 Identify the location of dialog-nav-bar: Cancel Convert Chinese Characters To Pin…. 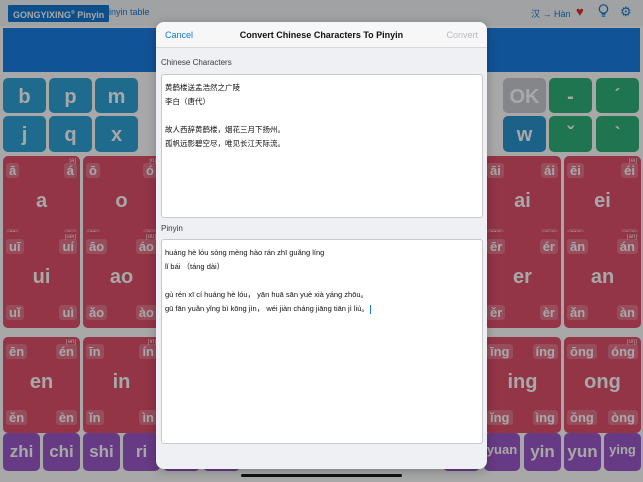
(321, 35).